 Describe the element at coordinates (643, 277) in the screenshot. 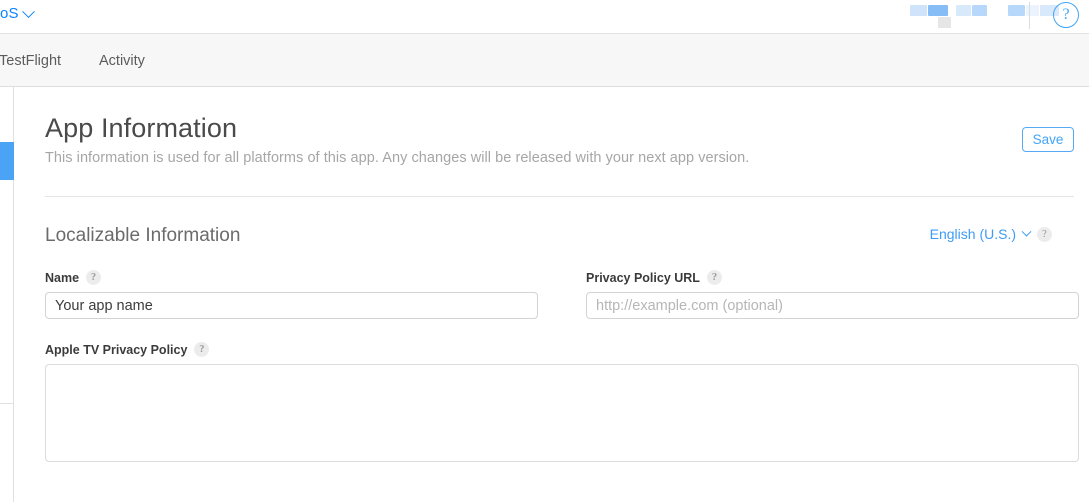

I see `privacy-policy-url-label-text: Privacy Policy URL` at that location.